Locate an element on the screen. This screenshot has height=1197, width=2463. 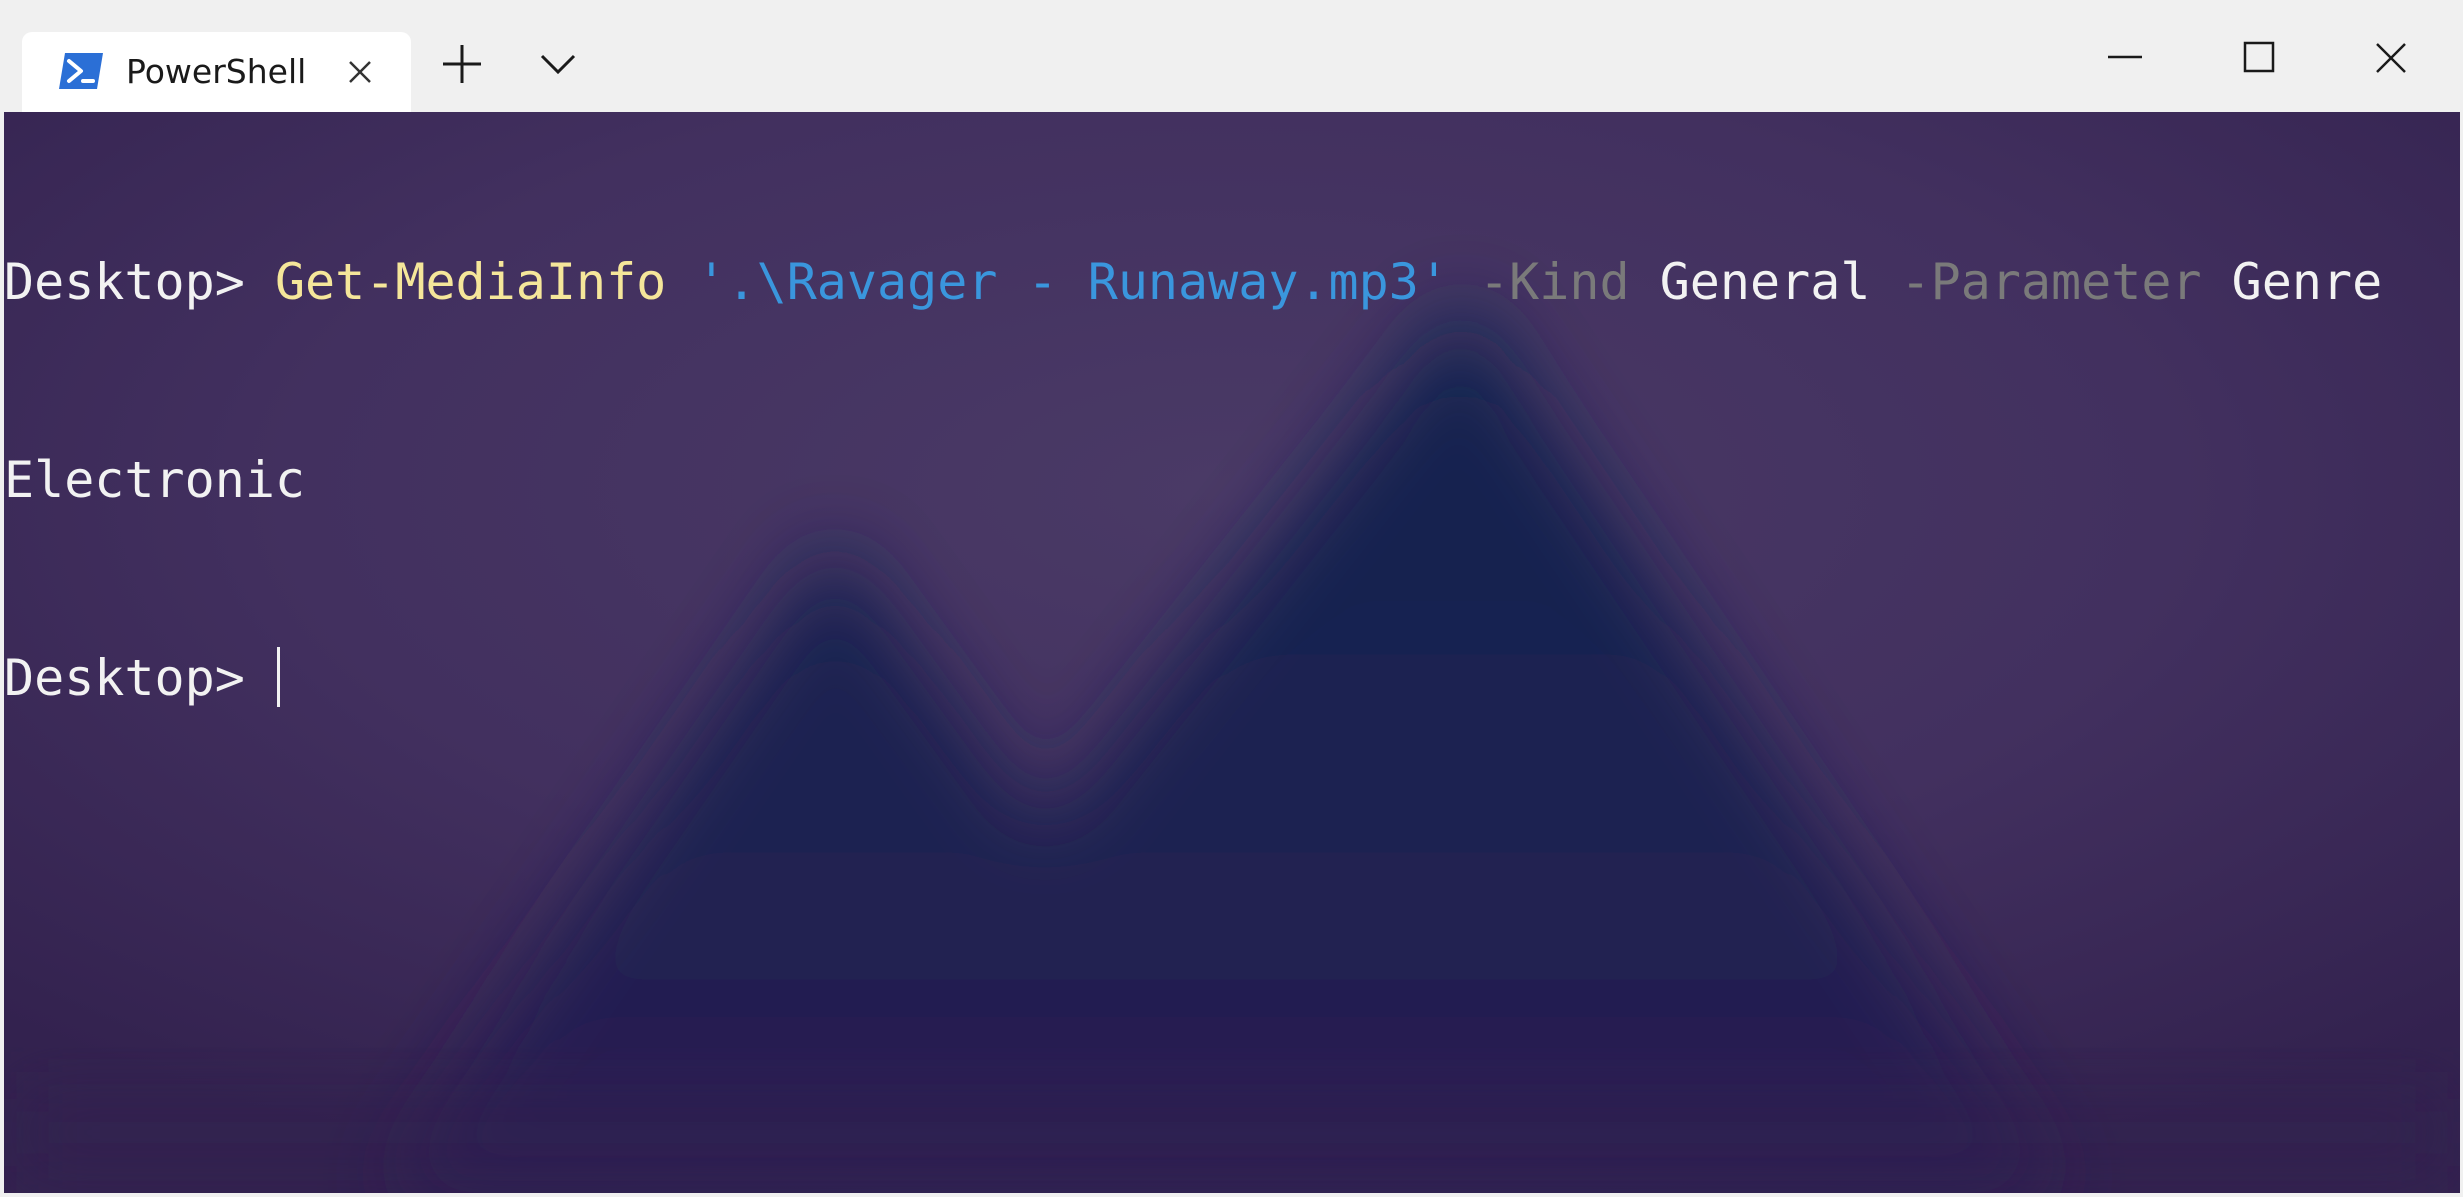
minimize-button is located at coordinates (2135, 55).